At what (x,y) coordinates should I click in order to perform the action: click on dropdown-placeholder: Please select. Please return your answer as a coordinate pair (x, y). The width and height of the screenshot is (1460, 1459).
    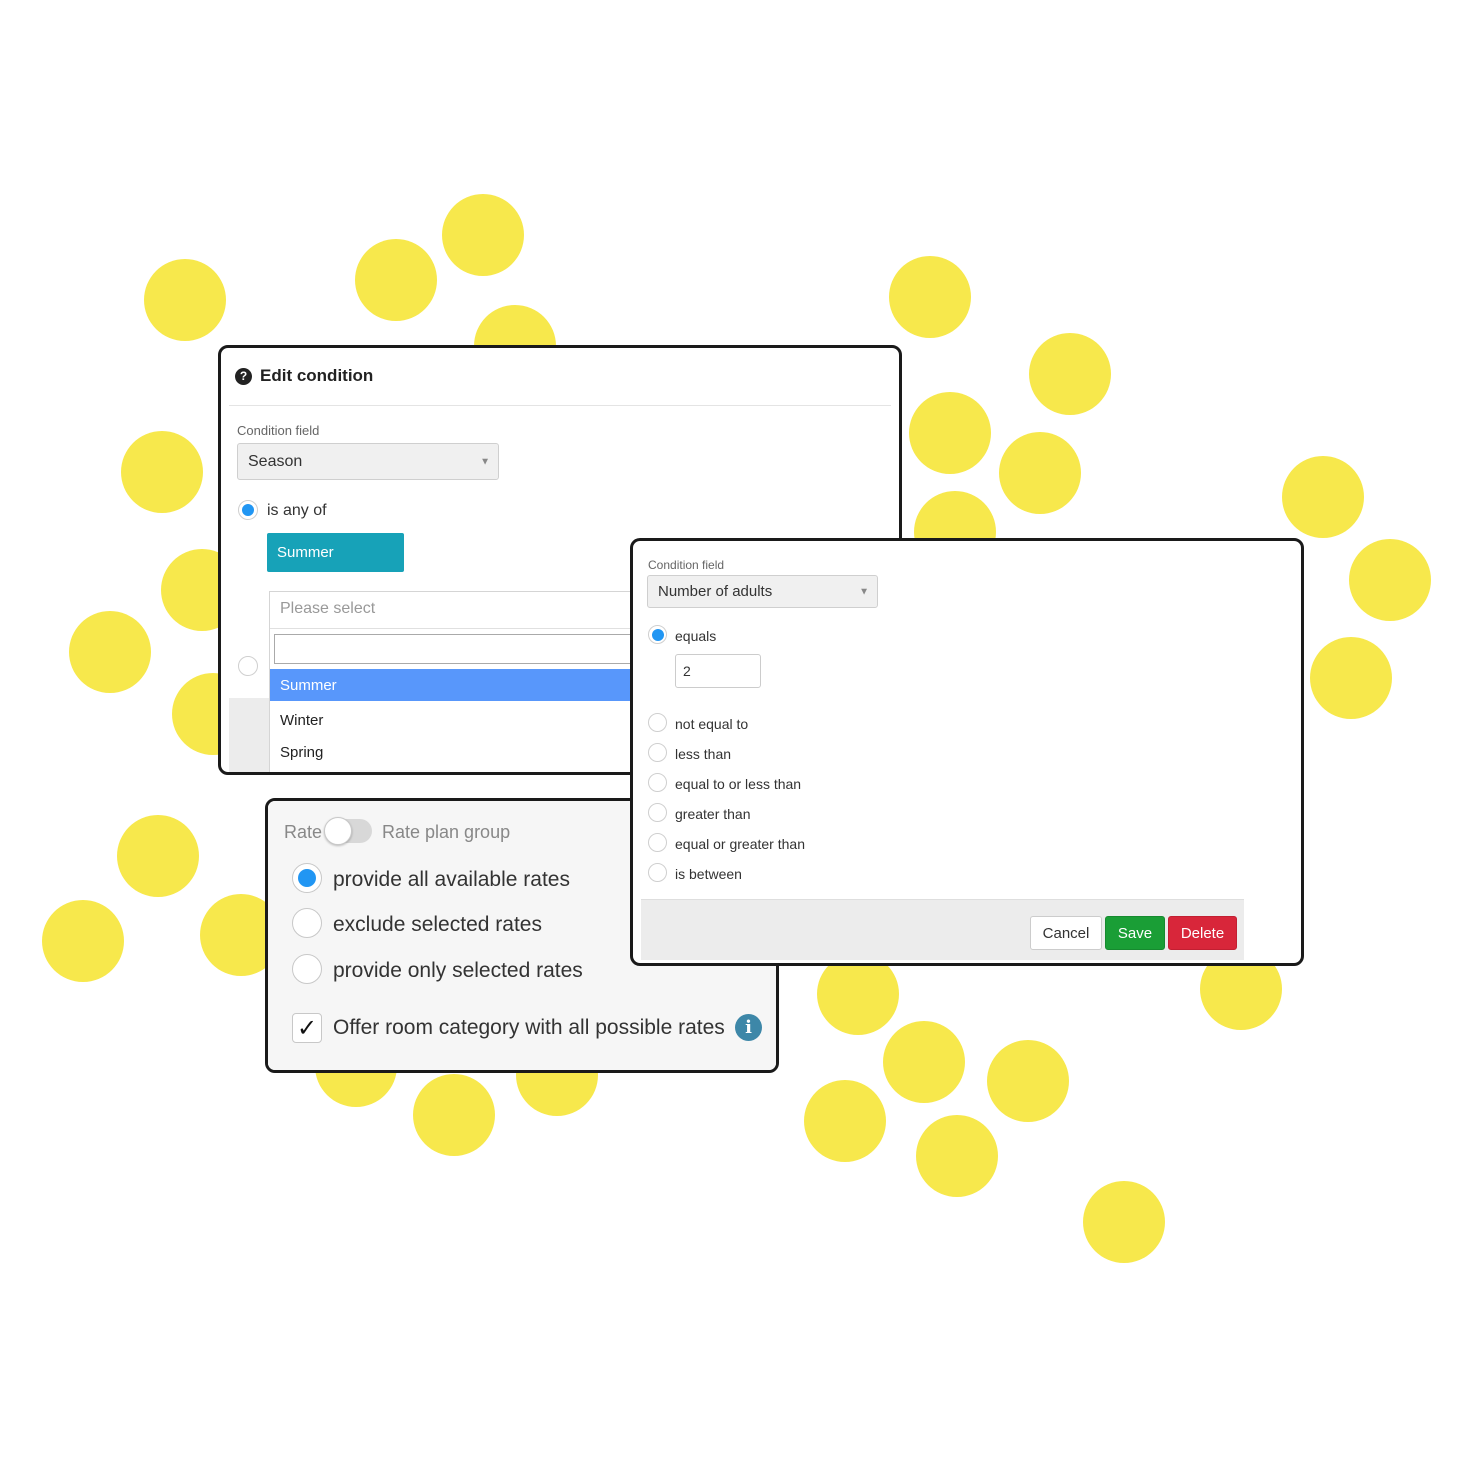
    Looking at the image, I should click on (327, 609).